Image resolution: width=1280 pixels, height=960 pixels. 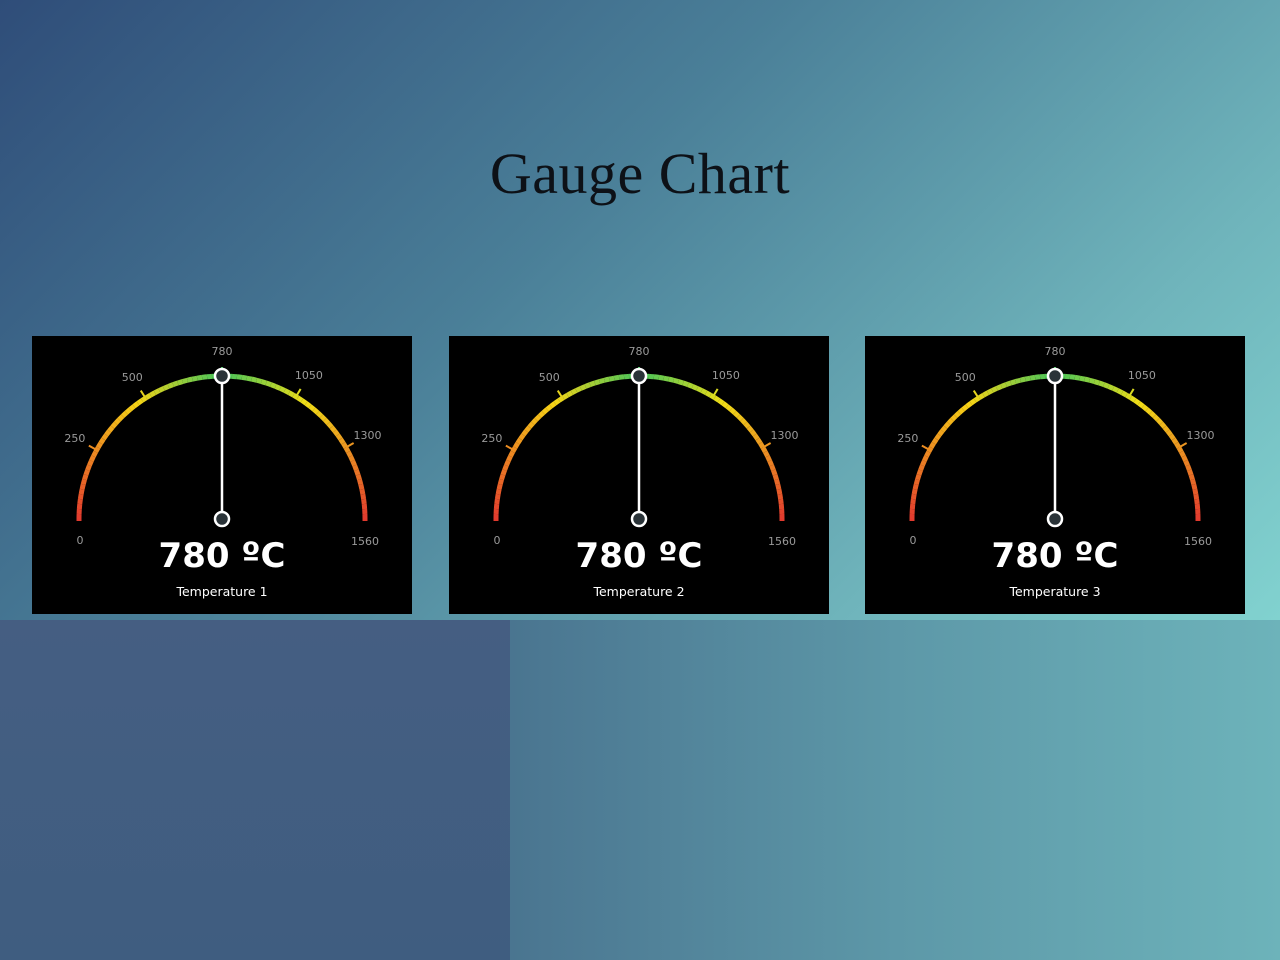 I want to click on gauge-needle-pivot, so click(x=1055, y=519).